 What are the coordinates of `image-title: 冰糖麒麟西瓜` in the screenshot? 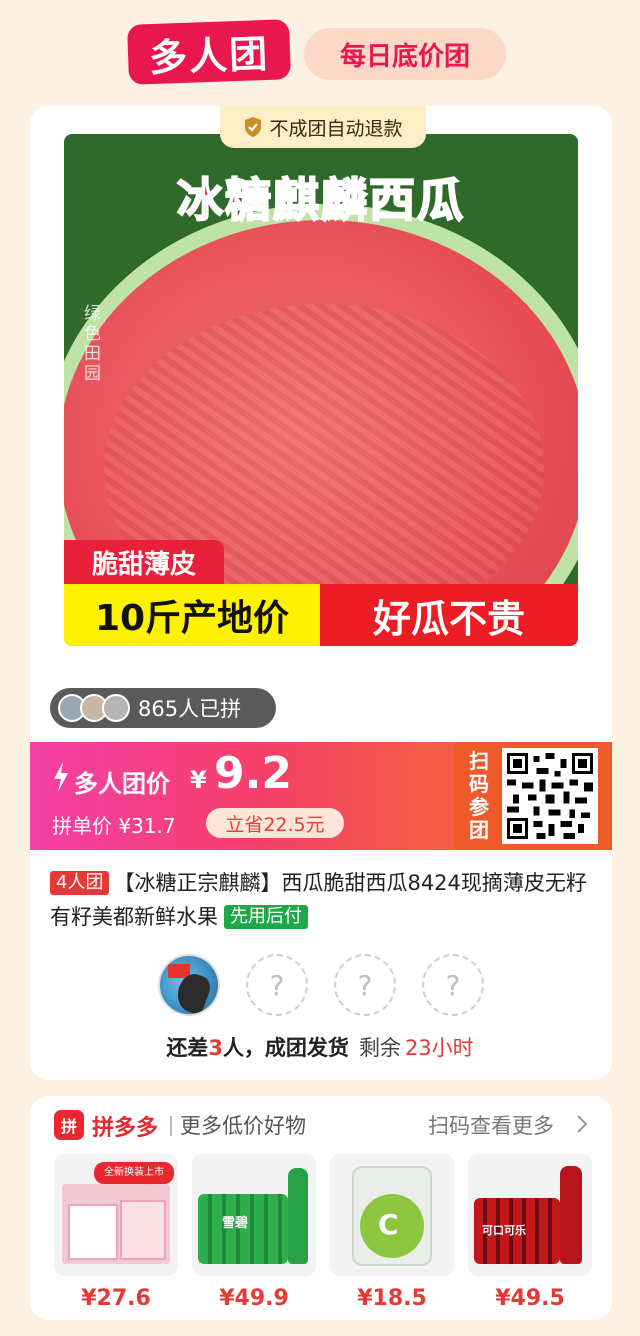 It's located at (320, 200).